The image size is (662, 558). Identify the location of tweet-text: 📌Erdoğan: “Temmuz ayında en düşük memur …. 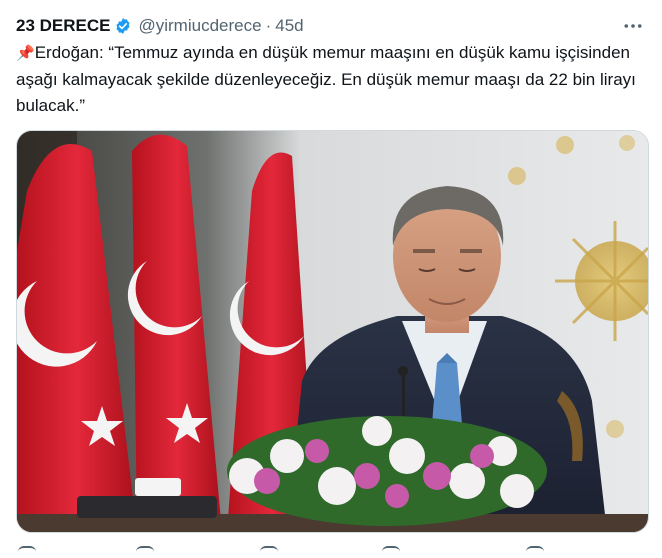
(326, 79).